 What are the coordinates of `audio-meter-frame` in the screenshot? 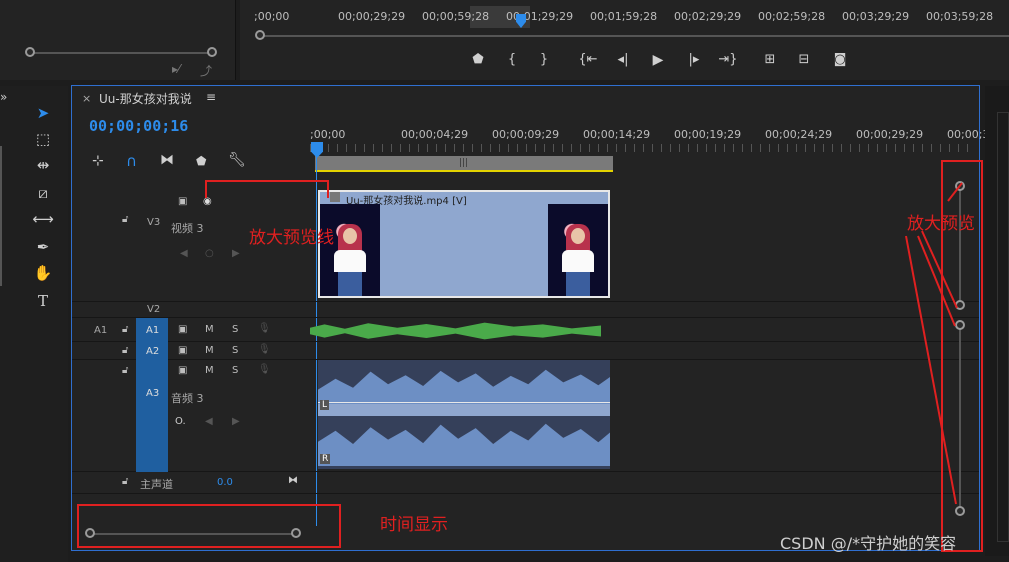 It's located at (1003, 327).